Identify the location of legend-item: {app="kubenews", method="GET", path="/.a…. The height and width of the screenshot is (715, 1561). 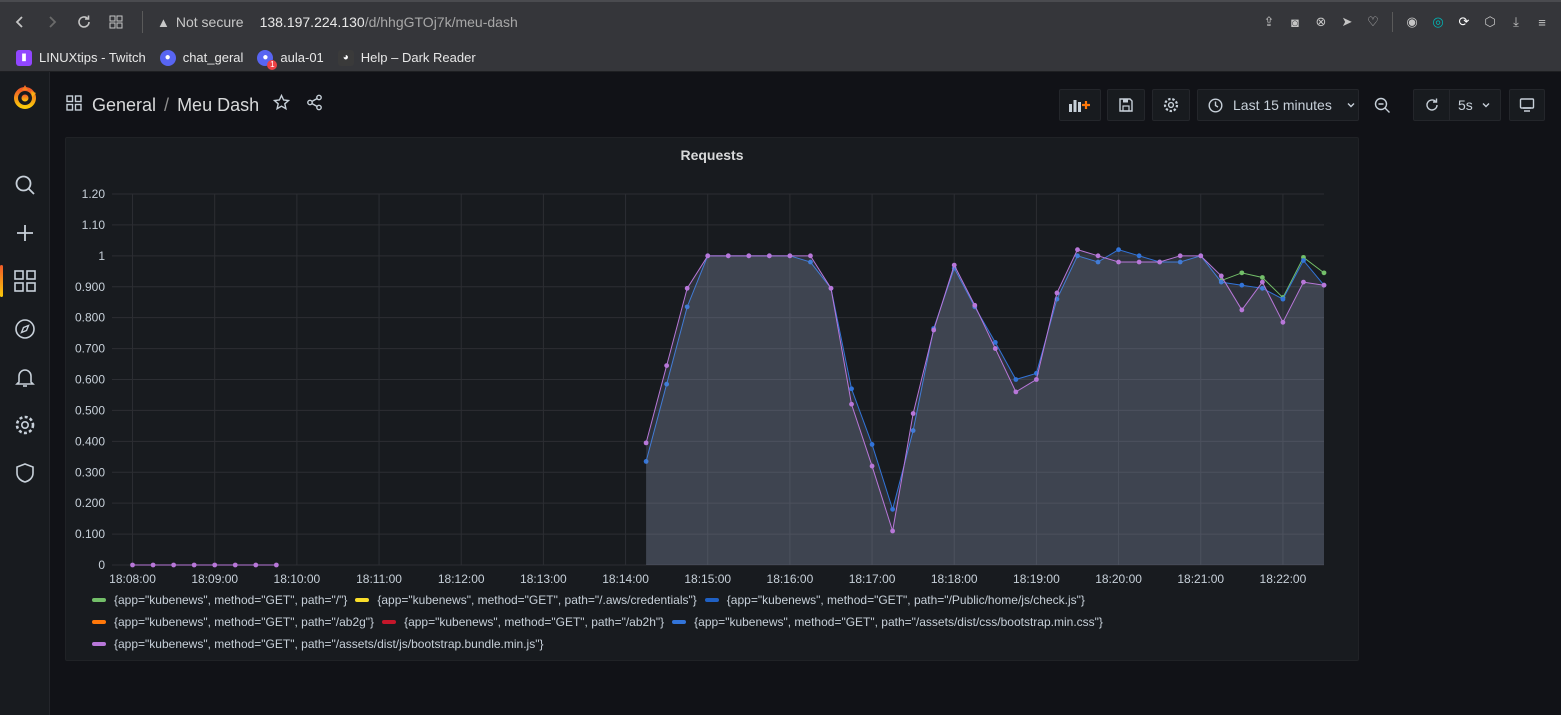
(526, 600).